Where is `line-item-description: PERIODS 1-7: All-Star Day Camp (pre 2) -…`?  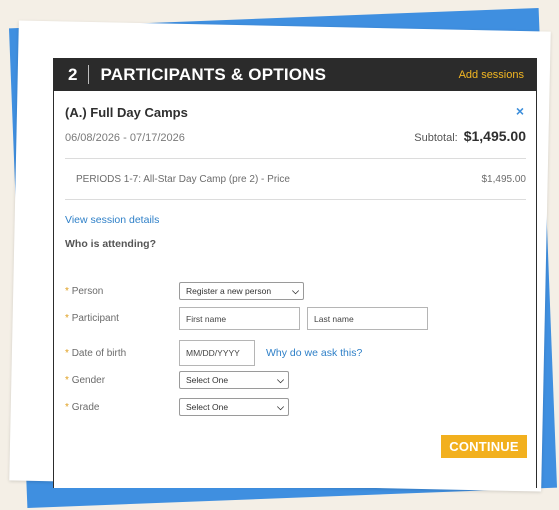
line-item-description: PERIODS 1-7: All-Star Day Camp (pre 2) -… is located at coordinates (183, 179).